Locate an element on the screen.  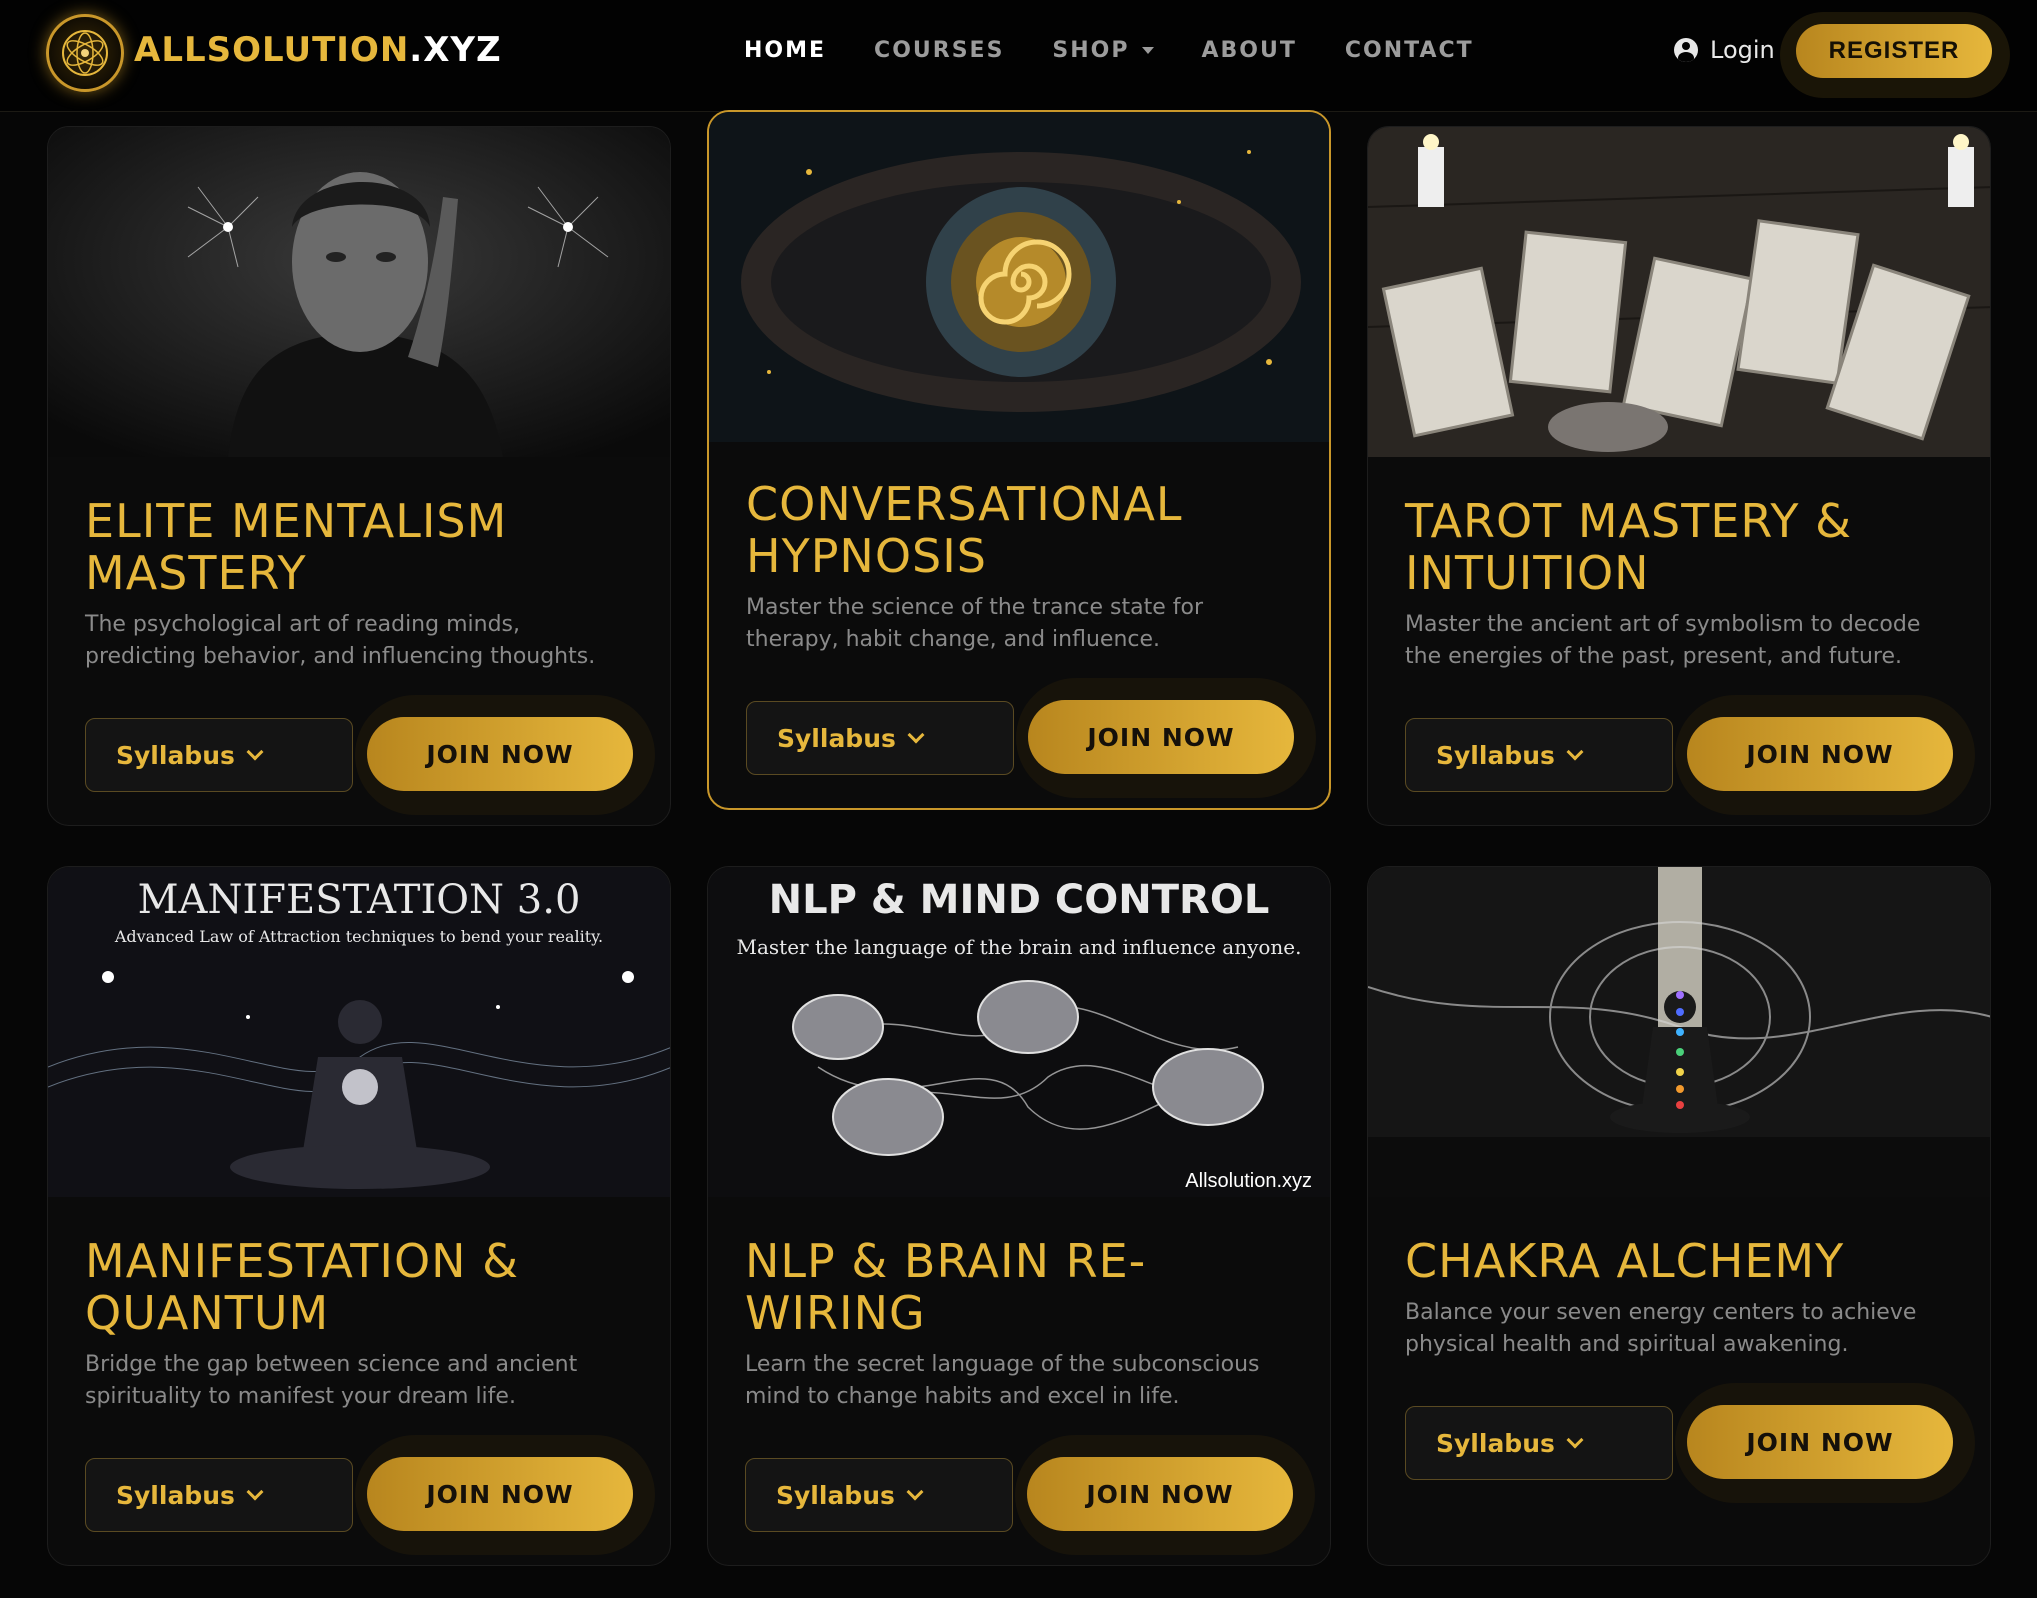
caret-down-icon is located at coordinates (1147, 50).